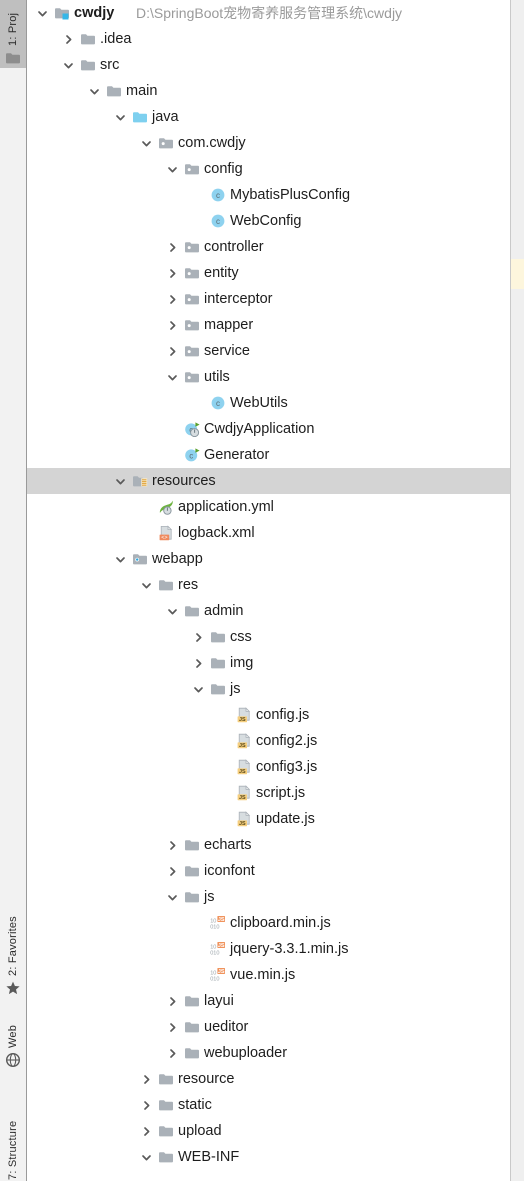 The image size is (524, 1181). What do you see at coordinates (275, 351) in the screenshot?
I see `tree-row: service` at bounding box center [275, 351].